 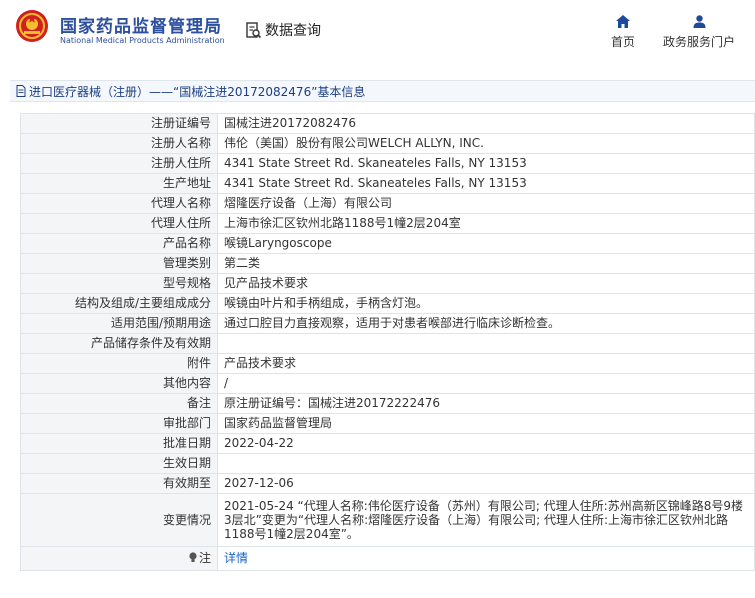 I want to click on data-query-label: 数据查询, so click(x=293, y=31).